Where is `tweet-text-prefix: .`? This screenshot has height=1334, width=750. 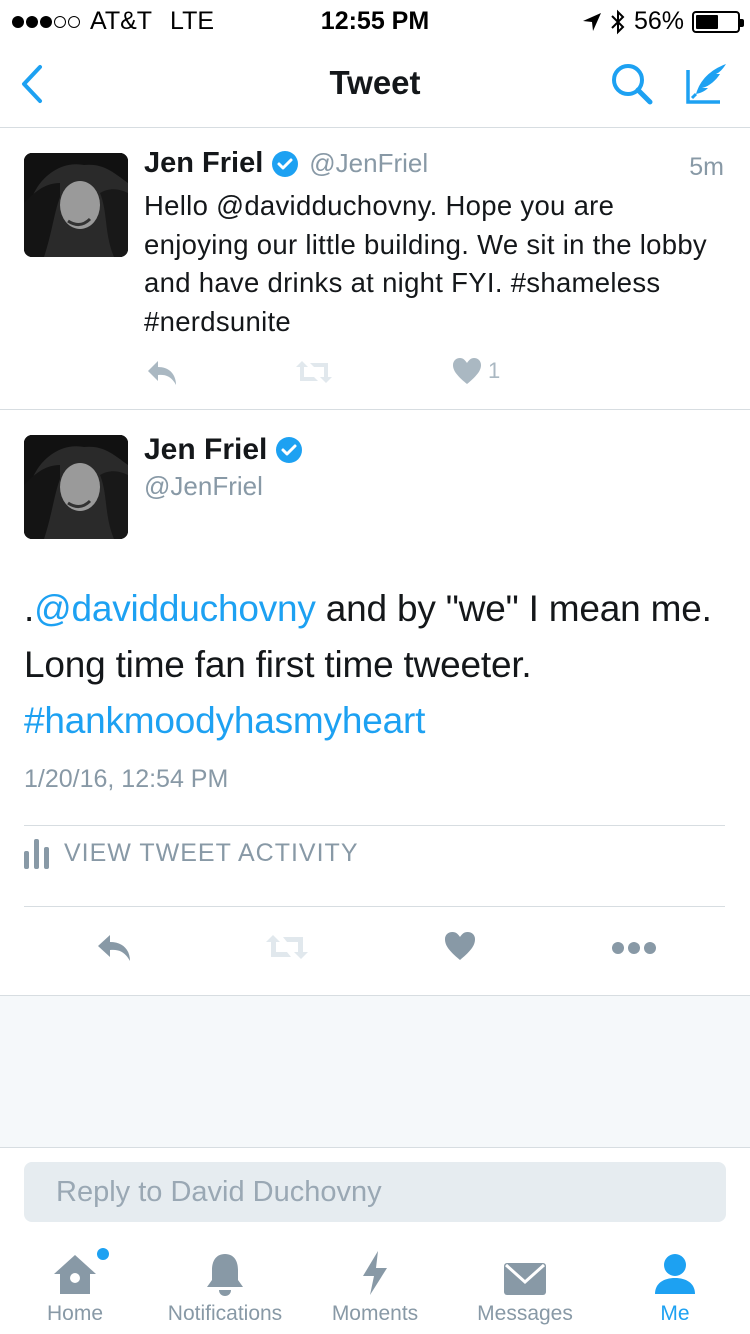
tweet-text-prefix: . is located at coordinates (29, 608).